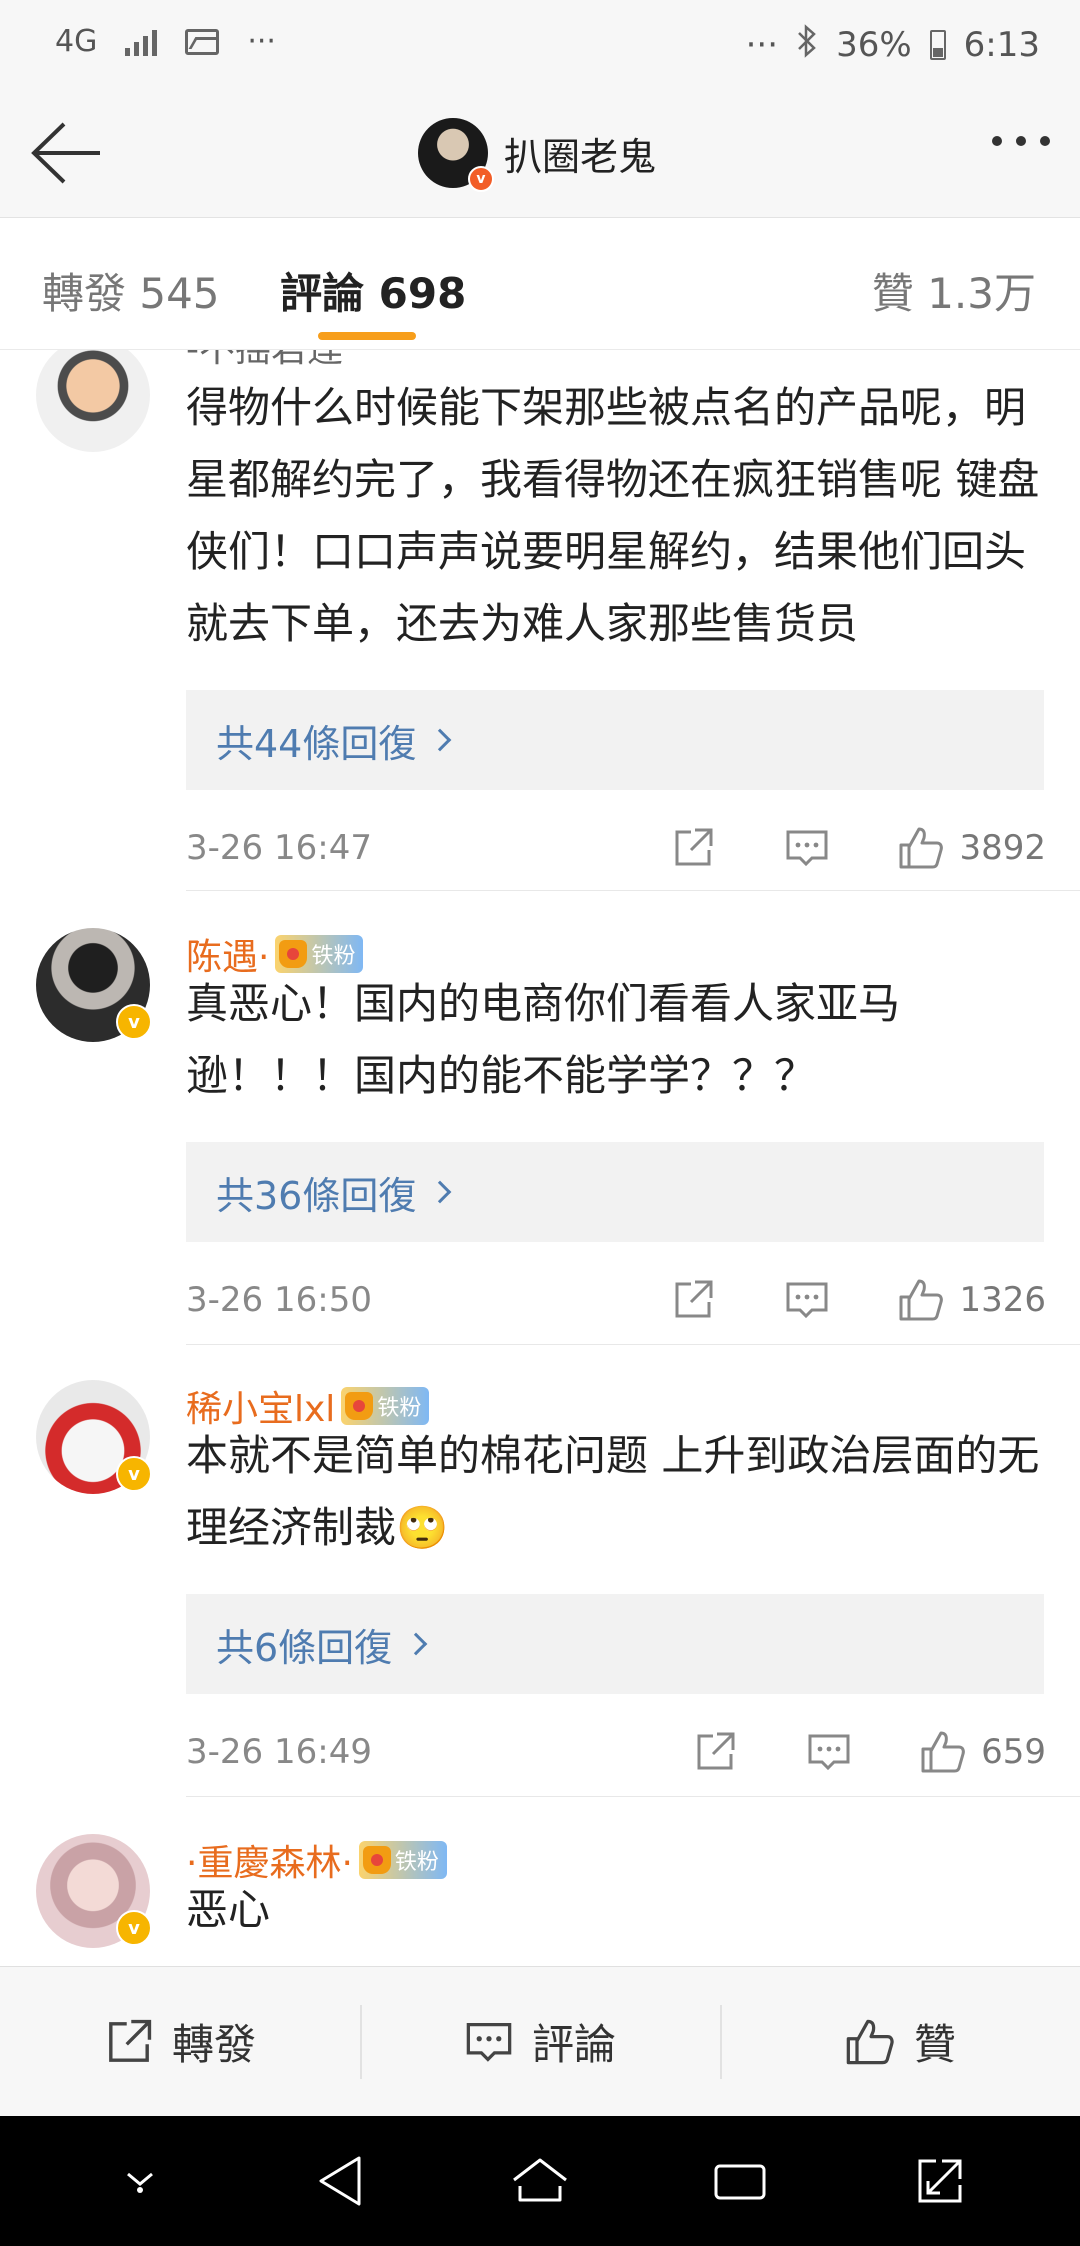 The image size is (1080, 2246). What do you see at coordinates (141, 42) in the screenshot?
I see `signal-icon` at bounding box center [141, 42].